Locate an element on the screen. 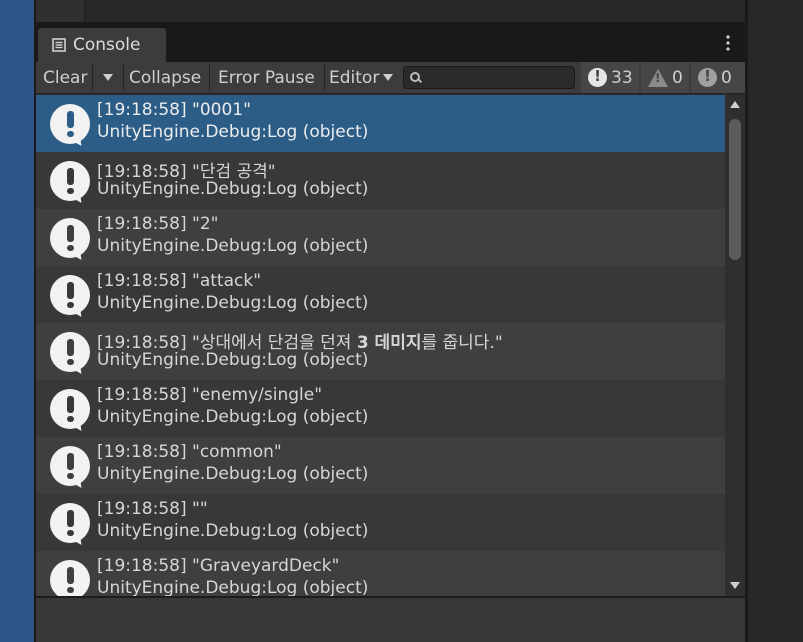  search-icon is located at coordinates (415, 77).